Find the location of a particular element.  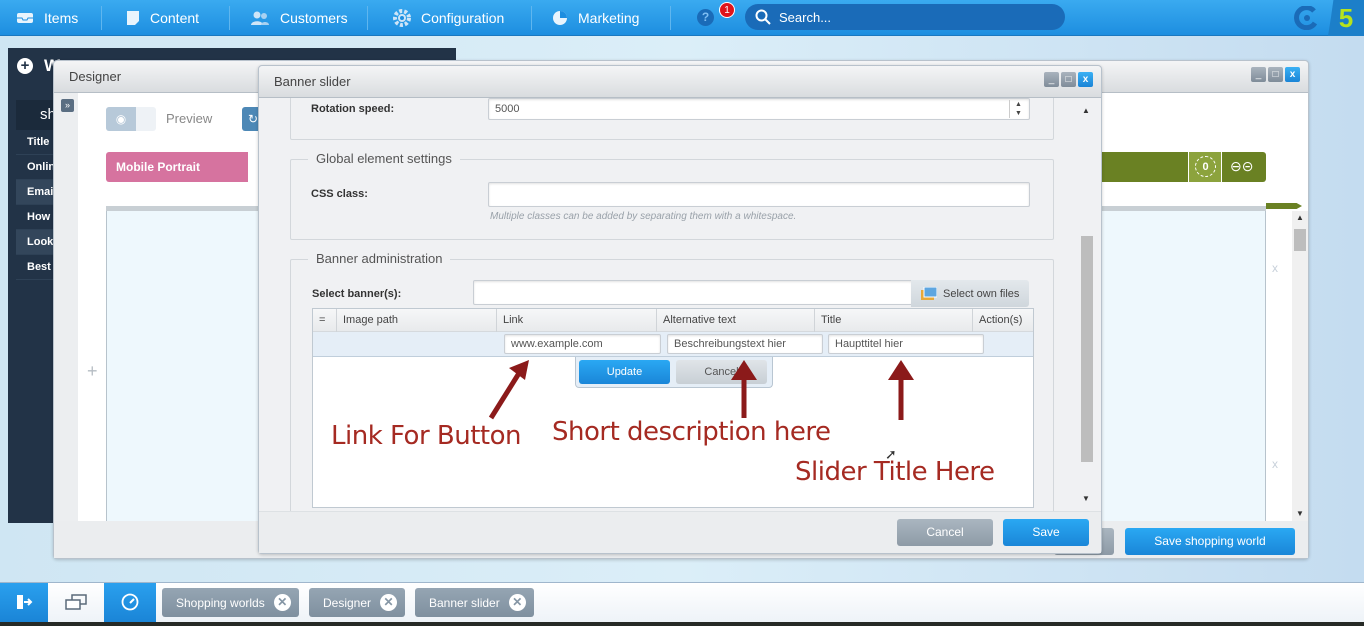

help-icon: ? is located at coordinates (705, 17).